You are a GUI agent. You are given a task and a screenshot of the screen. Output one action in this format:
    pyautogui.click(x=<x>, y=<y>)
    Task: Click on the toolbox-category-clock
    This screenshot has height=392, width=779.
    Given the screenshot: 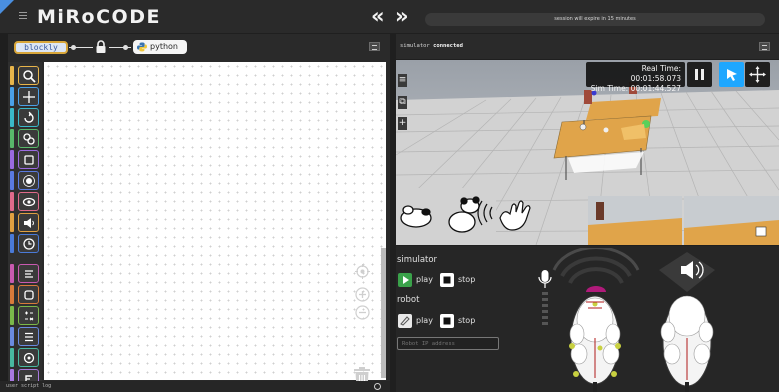 What is the action you would take?
    pyautogui.click(x=28, y=243)
    